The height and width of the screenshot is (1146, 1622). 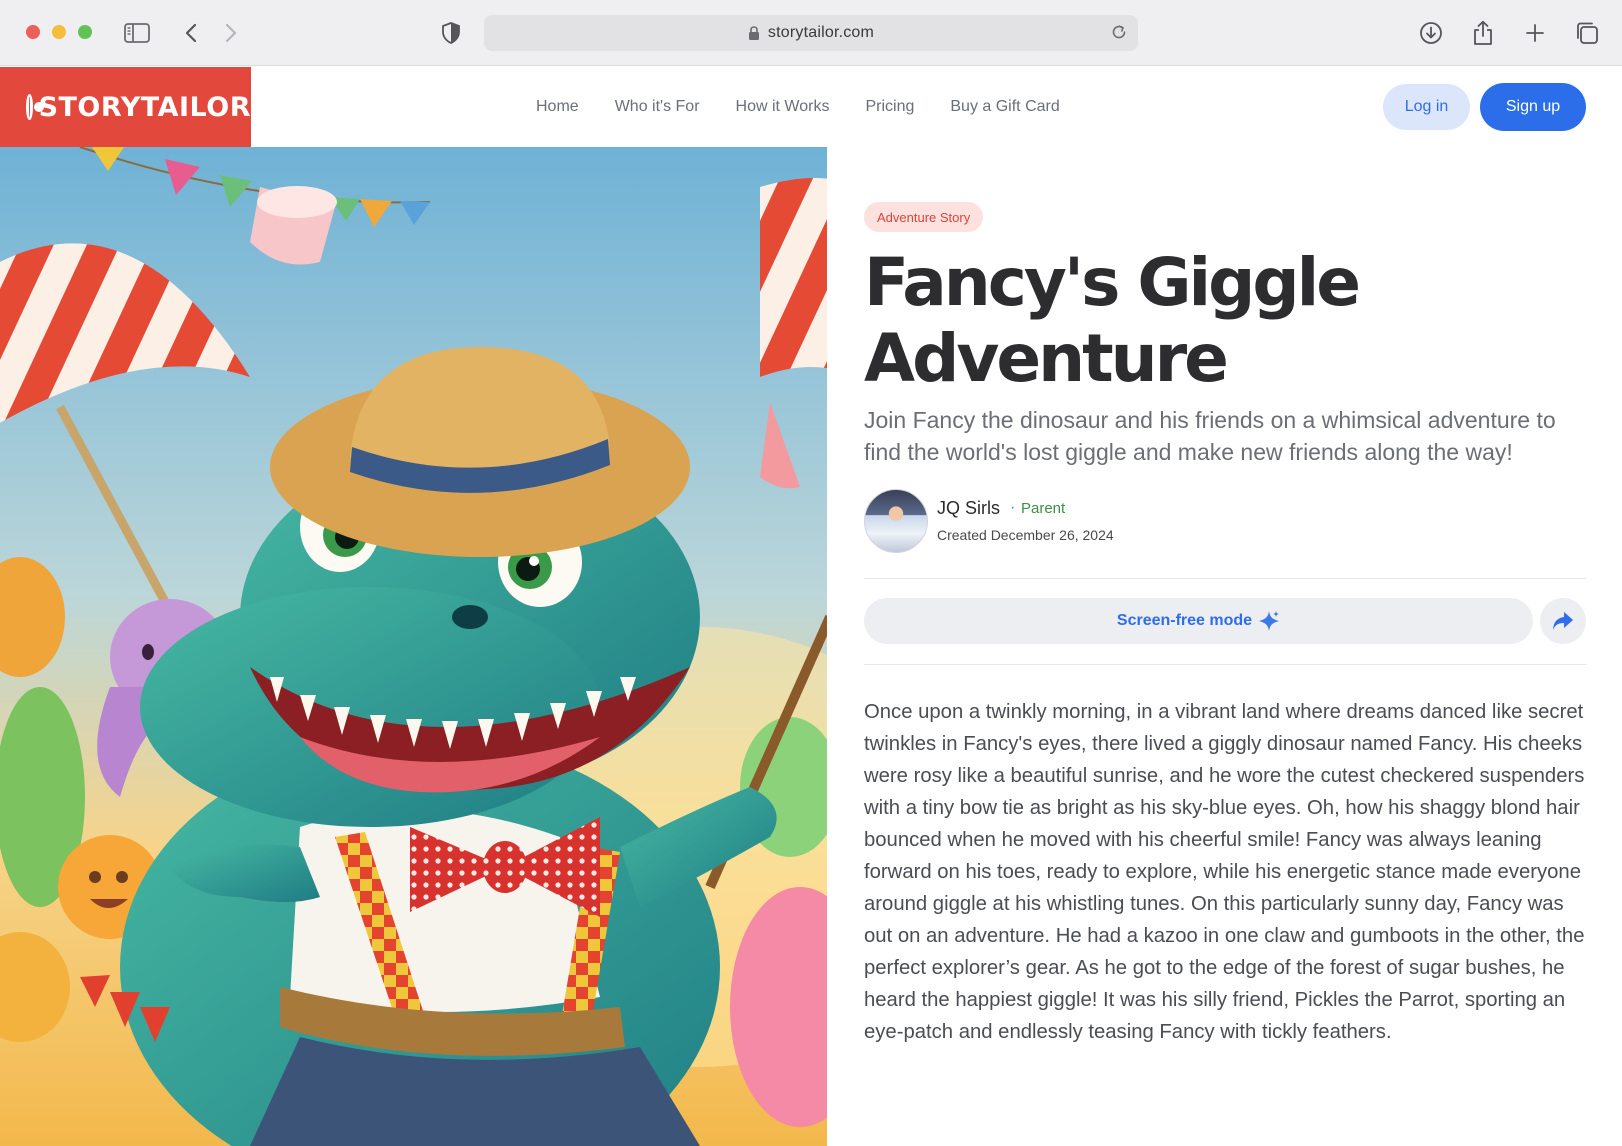 What do you see at coordinates (1112, 282) in the screenshot?
I see `story-title-line-1: Fancy's Giggle` at bounding box center [1112, 282].